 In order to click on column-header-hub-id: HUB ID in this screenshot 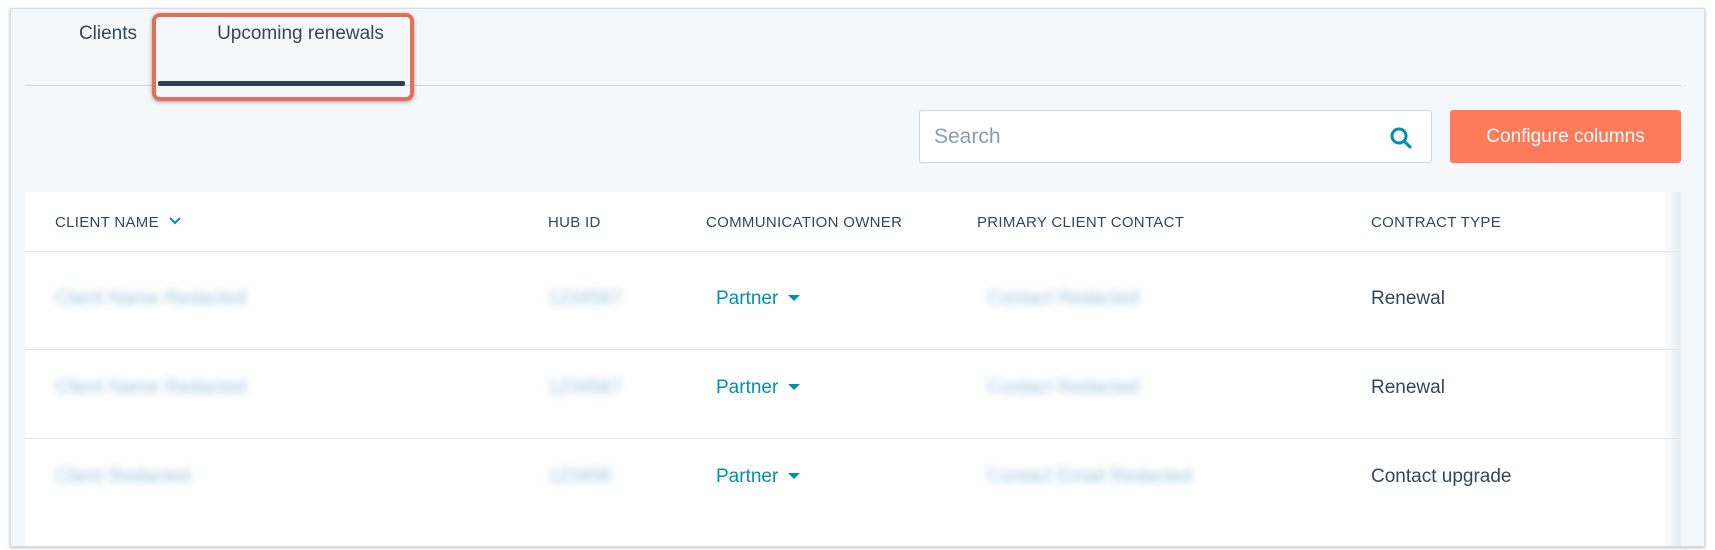, I will do `click(574, 222)`.